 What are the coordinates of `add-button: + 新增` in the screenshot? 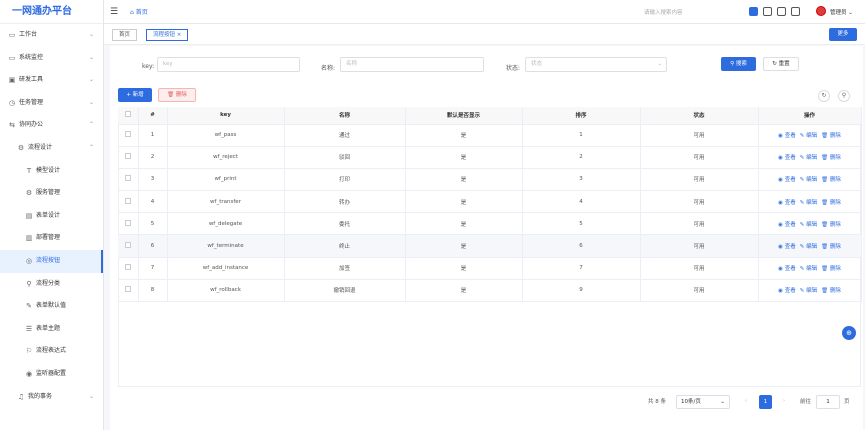 It's located at (135, 95).